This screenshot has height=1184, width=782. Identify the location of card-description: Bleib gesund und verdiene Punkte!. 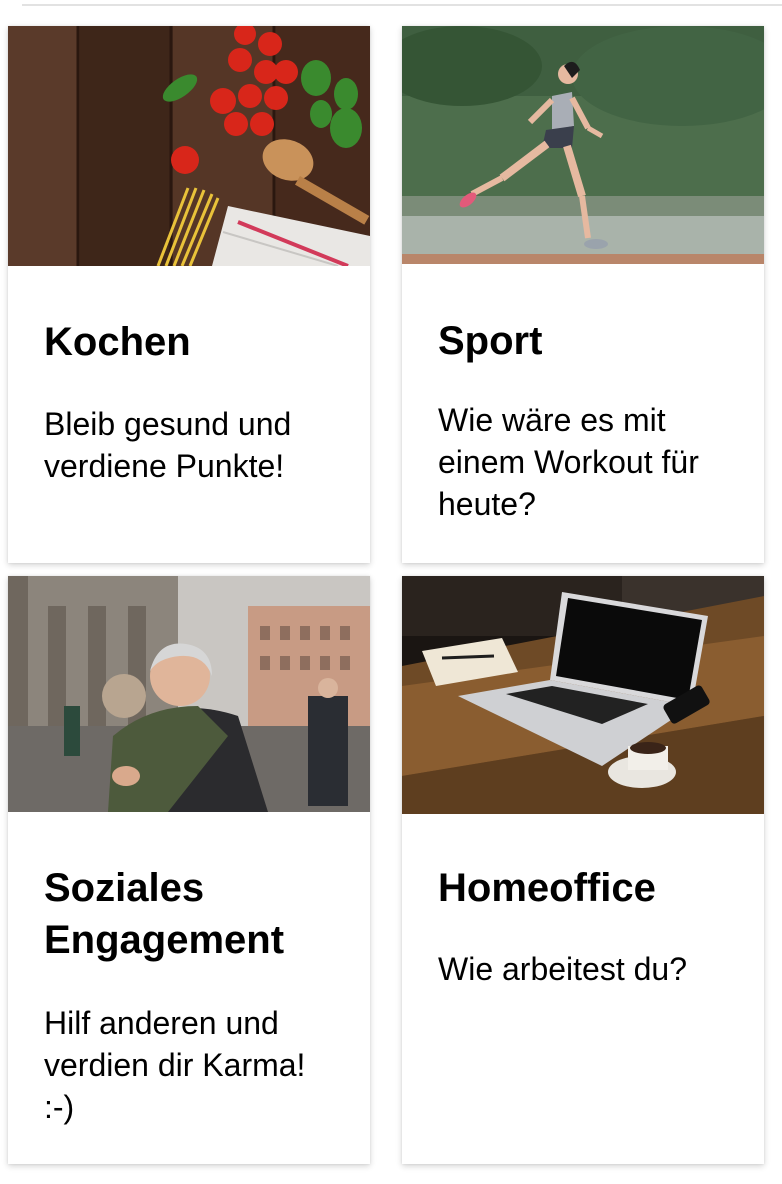
(168, 445).